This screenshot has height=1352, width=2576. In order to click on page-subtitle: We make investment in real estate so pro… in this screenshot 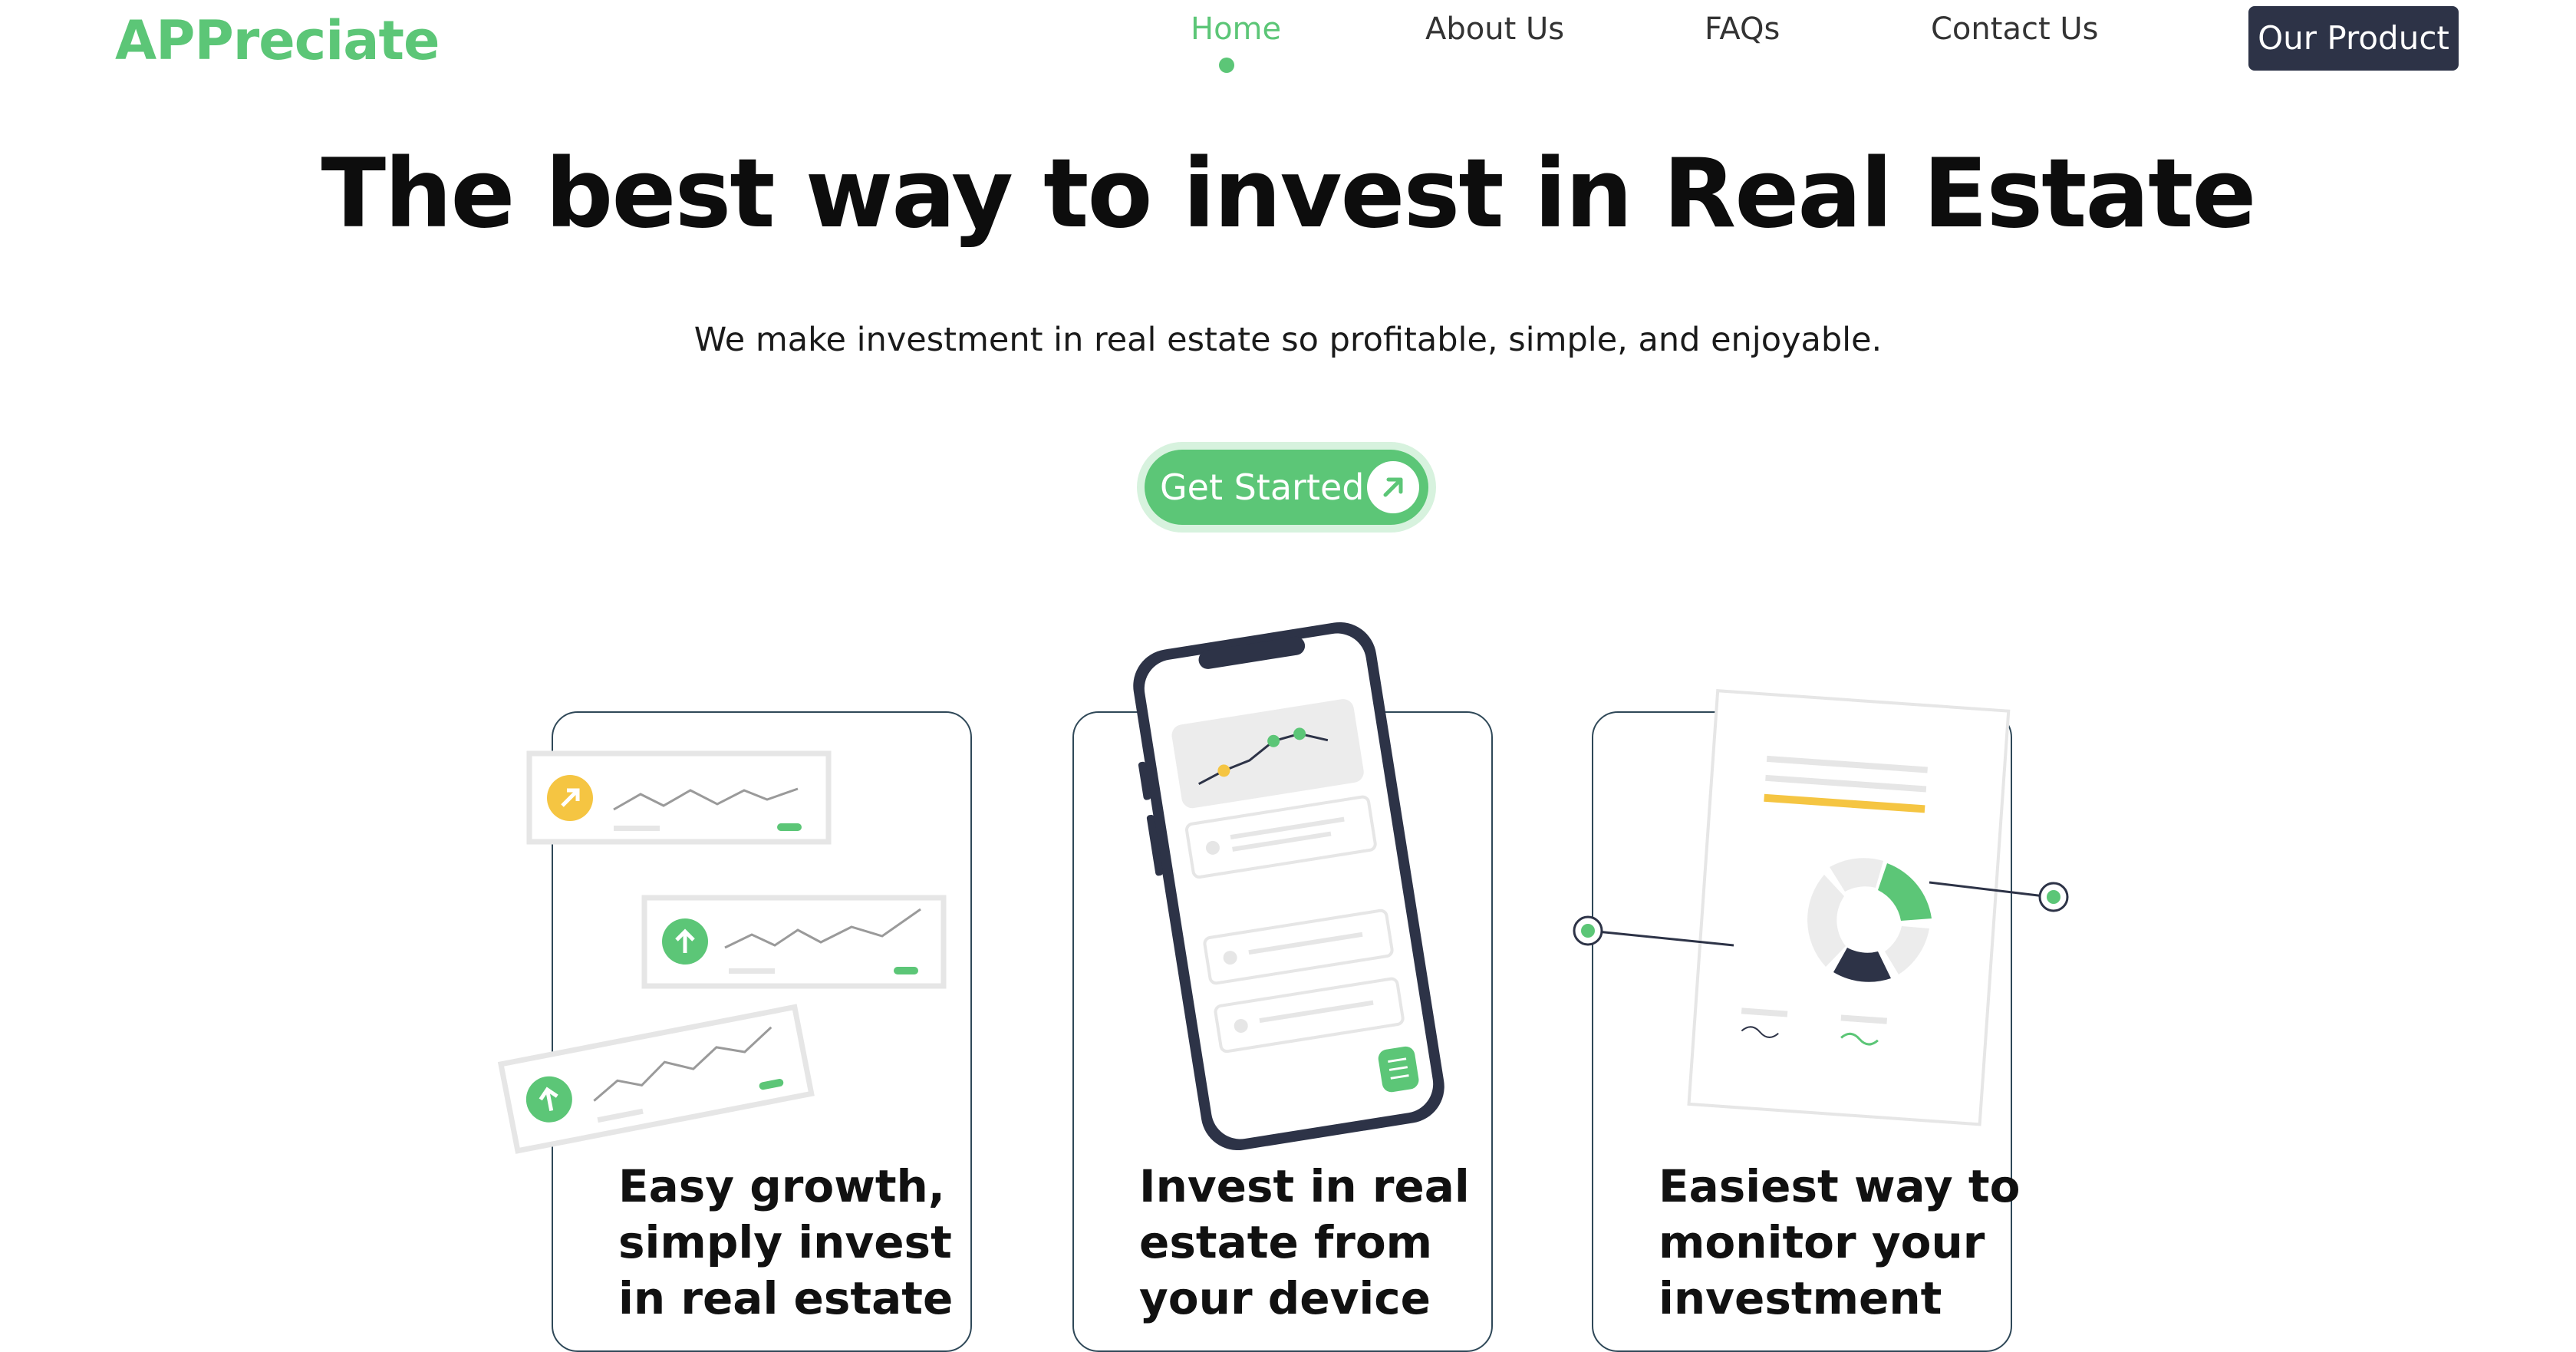, I will do `click(1288, 340)`.